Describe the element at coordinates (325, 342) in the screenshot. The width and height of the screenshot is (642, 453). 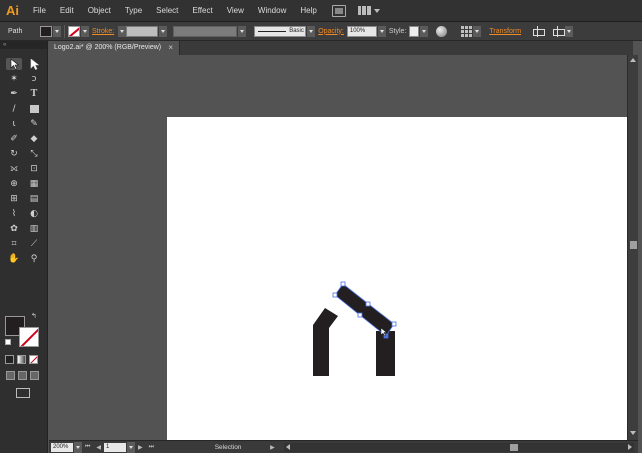
I see `logo-left-post` at that location.